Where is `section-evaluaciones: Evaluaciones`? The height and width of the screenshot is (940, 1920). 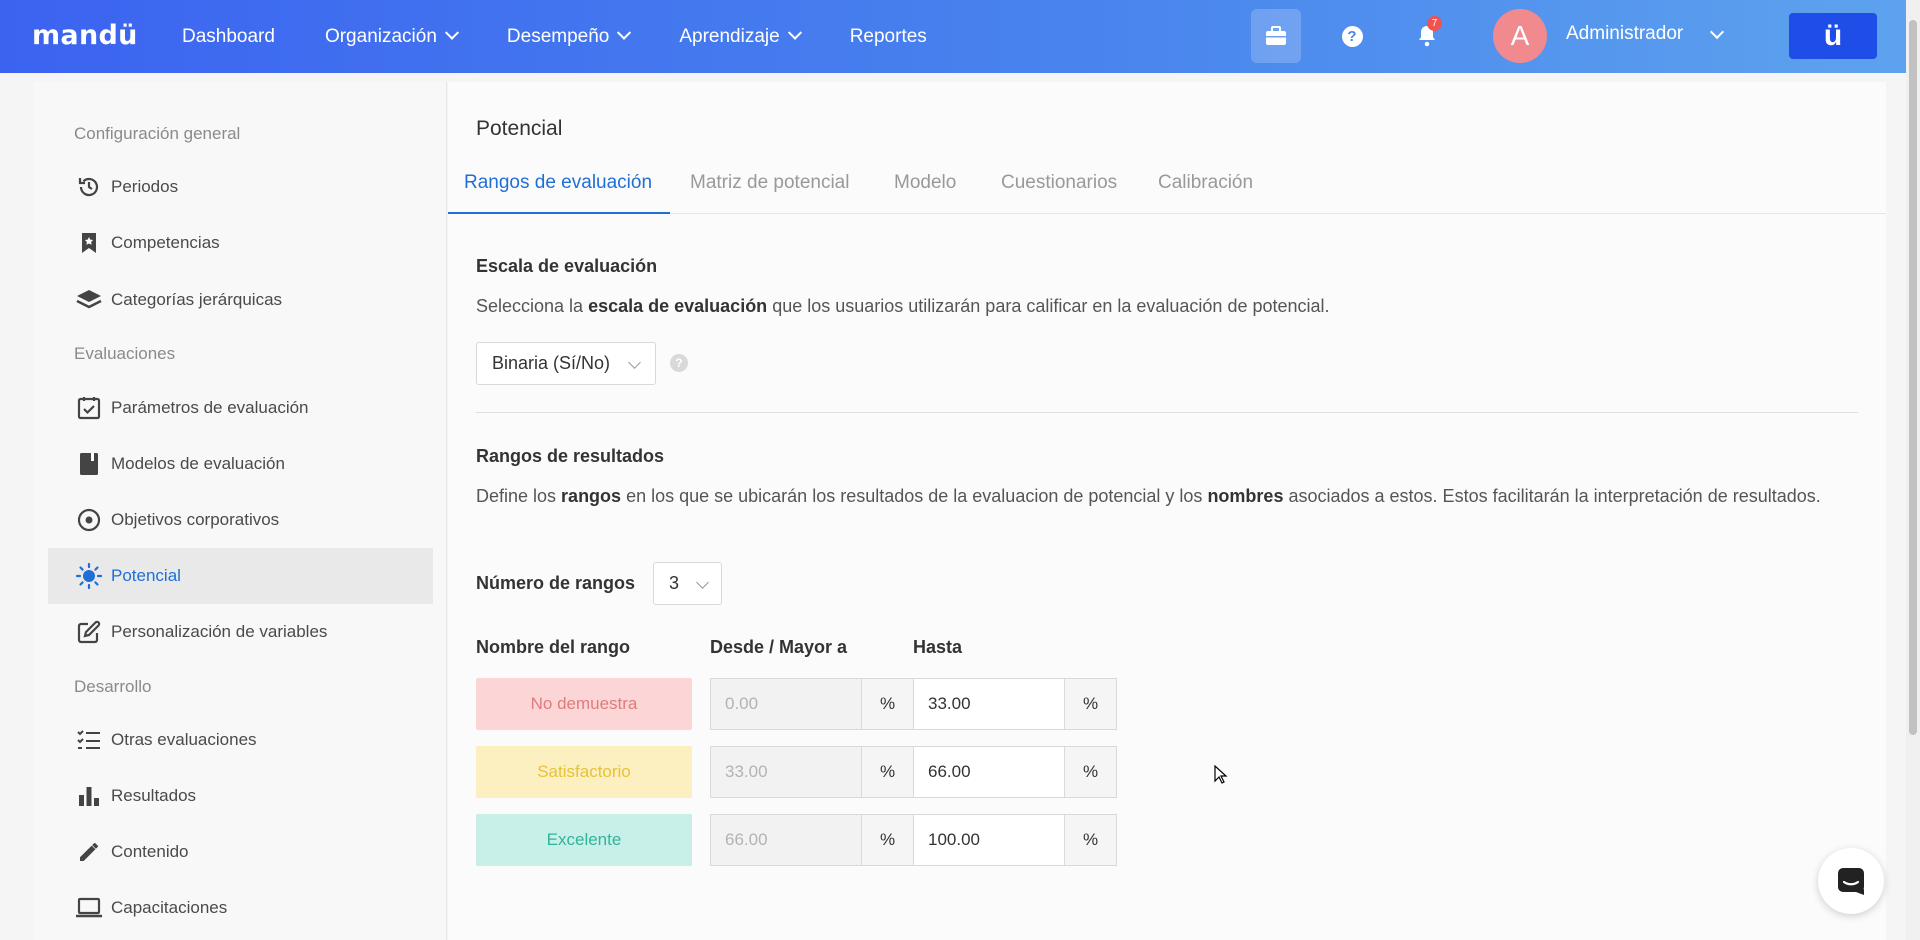 section-evaluaciones: Evaluaciones is located at coordinates (125, 353).